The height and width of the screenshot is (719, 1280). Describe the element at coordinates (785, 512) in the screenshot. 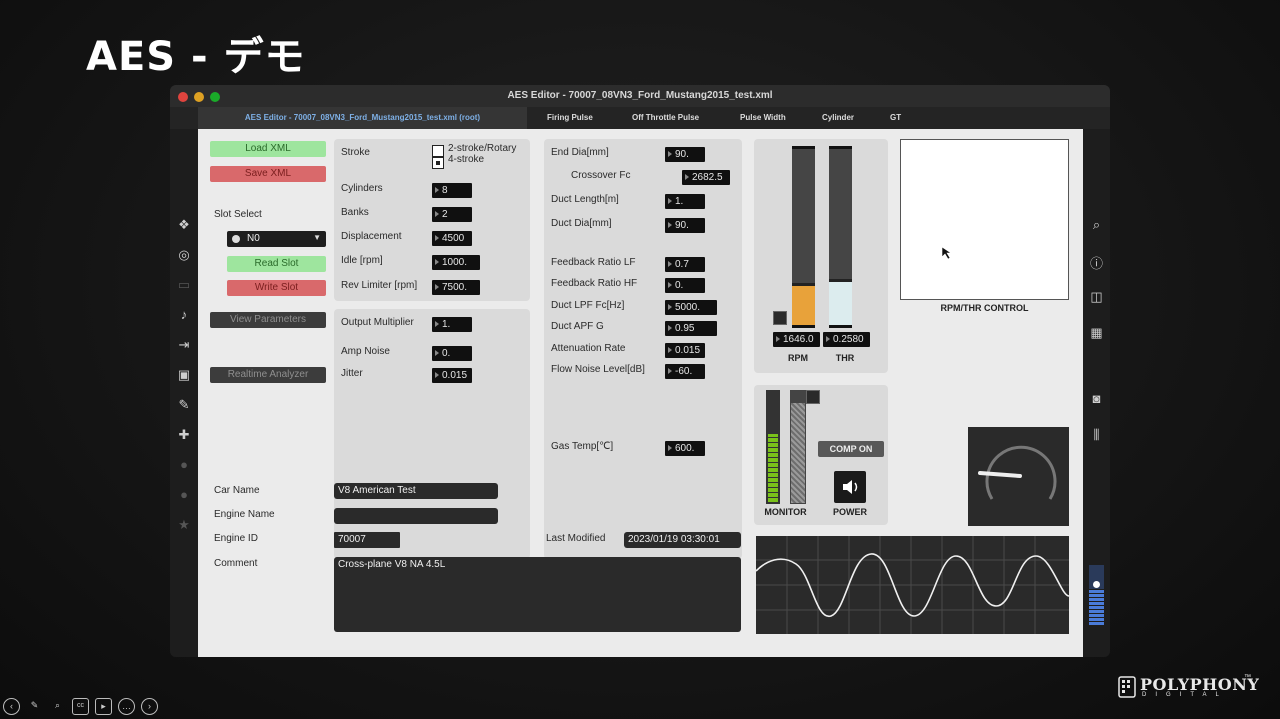

I see `monitor-label: MONITOR` at that location.